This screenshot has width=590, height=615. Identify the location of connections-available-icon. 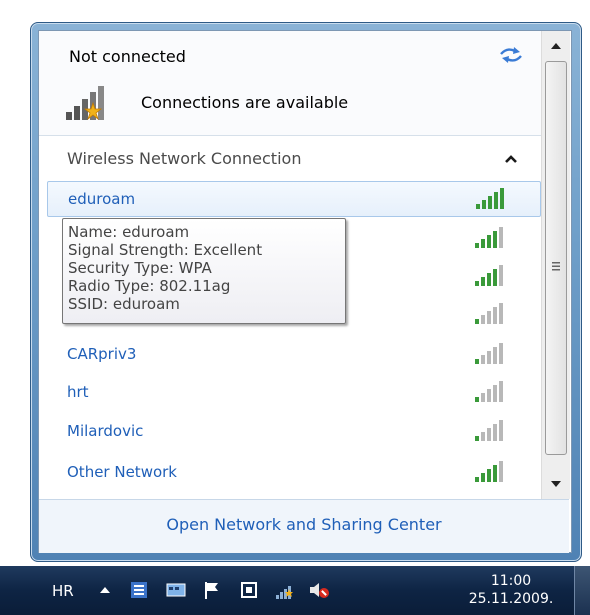
(85, 103).